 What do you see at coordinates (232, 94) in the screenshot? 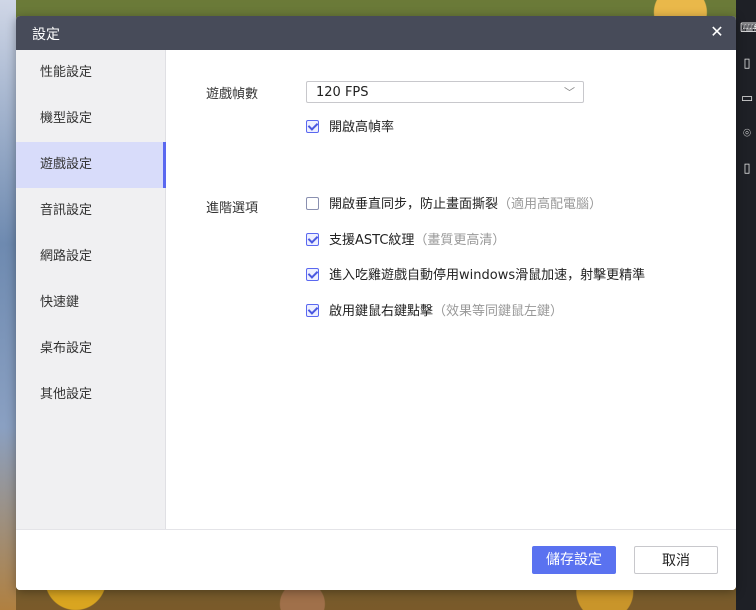
I see `fps-label: 遊戲幀數` at bounding box center [232, 94].